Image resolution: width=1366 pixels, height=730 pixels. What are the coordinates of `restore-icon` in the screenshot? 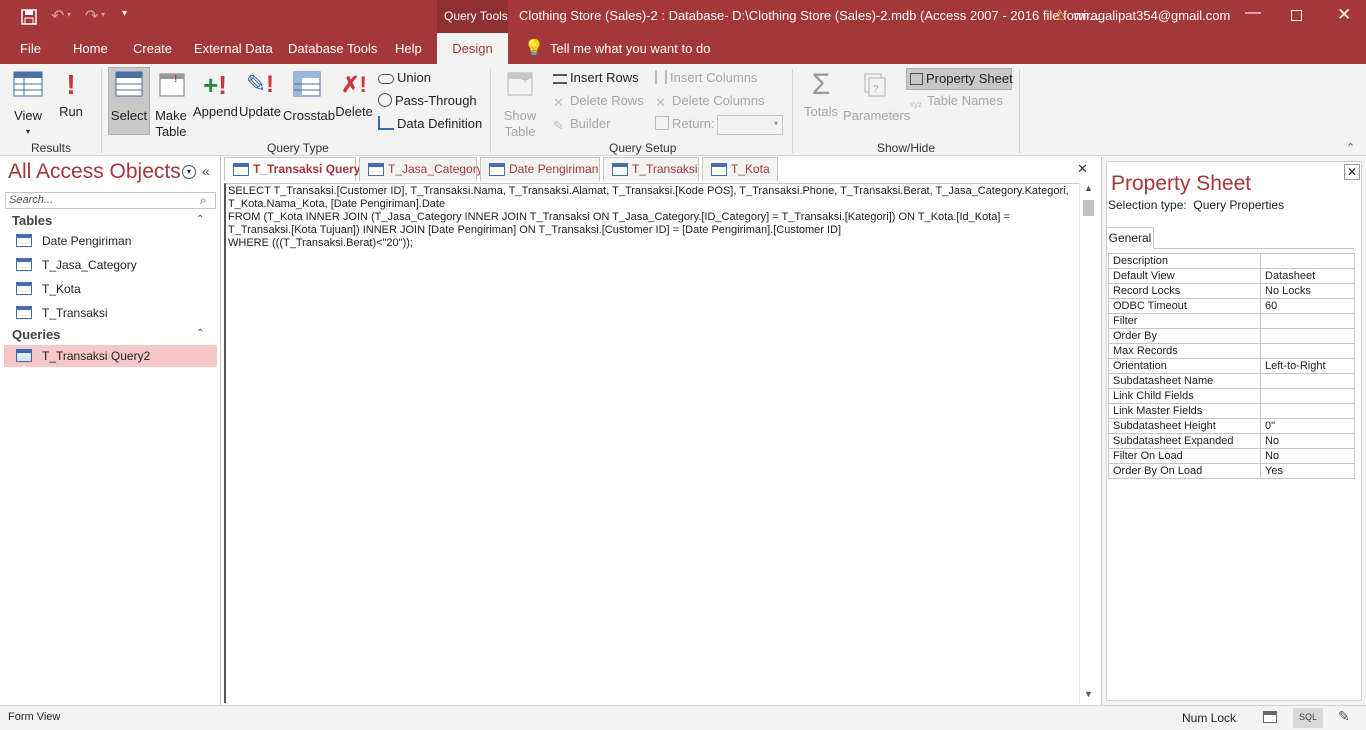 It's located at (1296, 15).